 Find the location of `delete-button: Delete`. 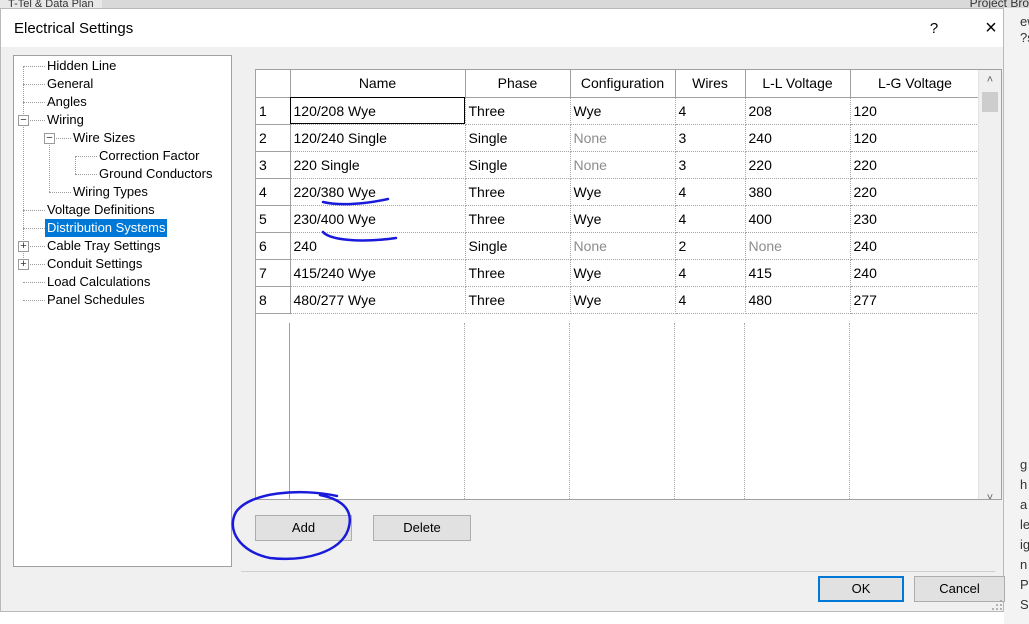

delete-button: Delete is located at coordinates (422, 528).